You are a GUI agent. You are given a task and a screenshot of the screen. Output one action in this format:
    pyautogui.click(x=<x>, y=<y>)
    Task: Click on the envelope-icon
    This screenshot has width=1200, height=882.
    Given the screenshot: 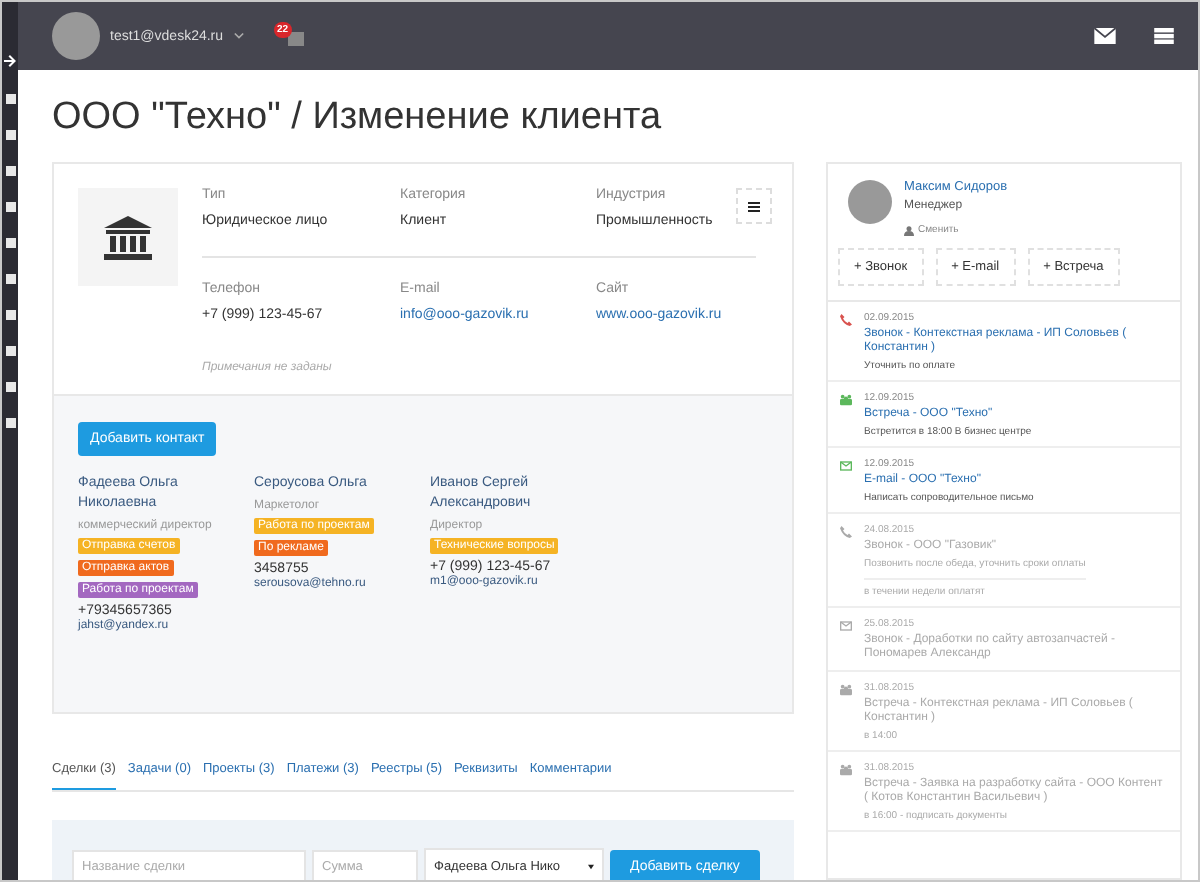 What is the action you would take?
    pyautogui.click(x=1105, y=36)
    